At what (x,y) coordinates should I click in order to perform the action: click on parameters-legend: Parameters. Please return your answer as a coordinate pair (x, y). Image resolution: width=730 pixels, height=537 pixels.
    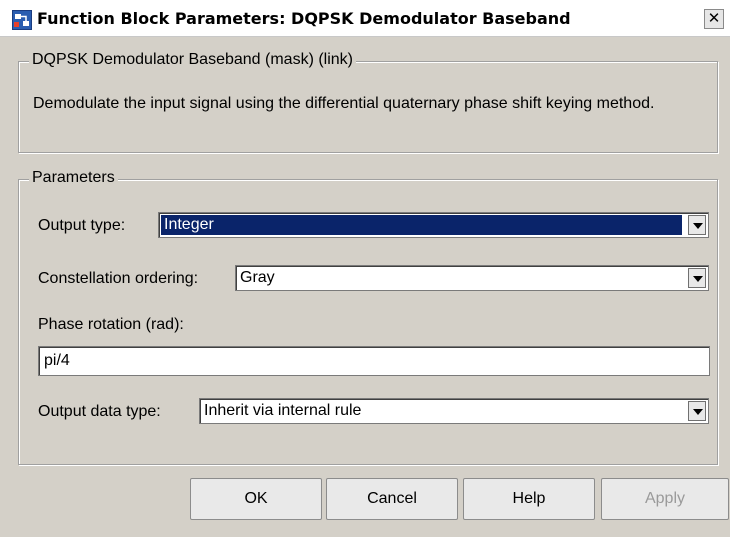
    Looking at the image, I should click on (73, 178).